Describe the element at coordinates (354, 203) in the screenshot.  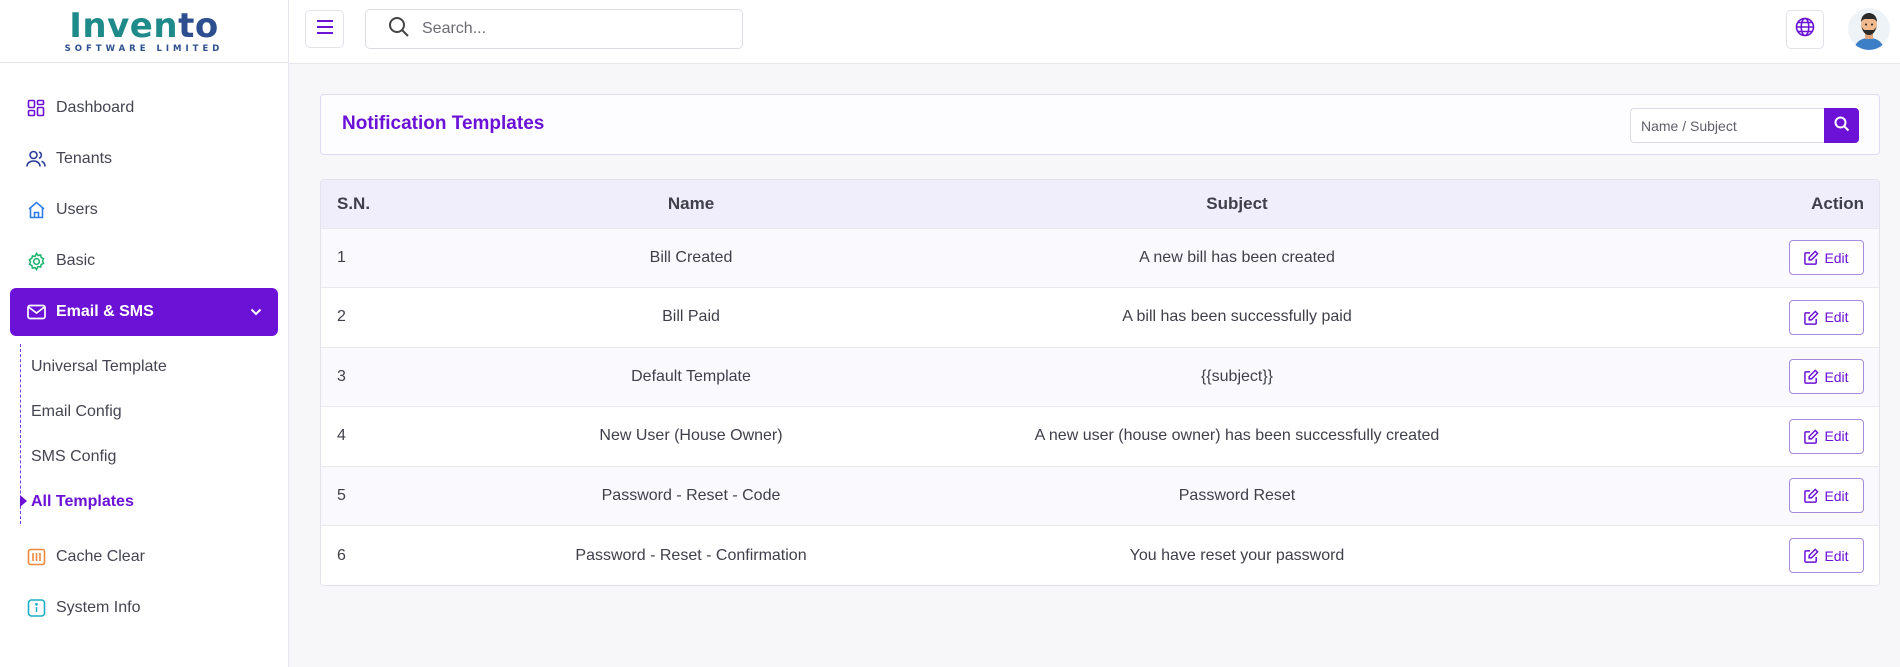
I see `column-header-sn: S.N.` at that location.